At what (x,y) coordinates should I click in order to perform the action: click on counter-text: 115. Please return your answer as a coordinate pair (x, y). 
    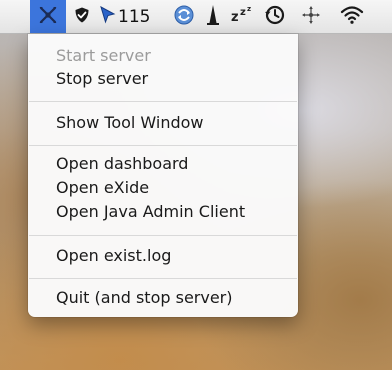
    Looking at the image, I should click on (134, 16).